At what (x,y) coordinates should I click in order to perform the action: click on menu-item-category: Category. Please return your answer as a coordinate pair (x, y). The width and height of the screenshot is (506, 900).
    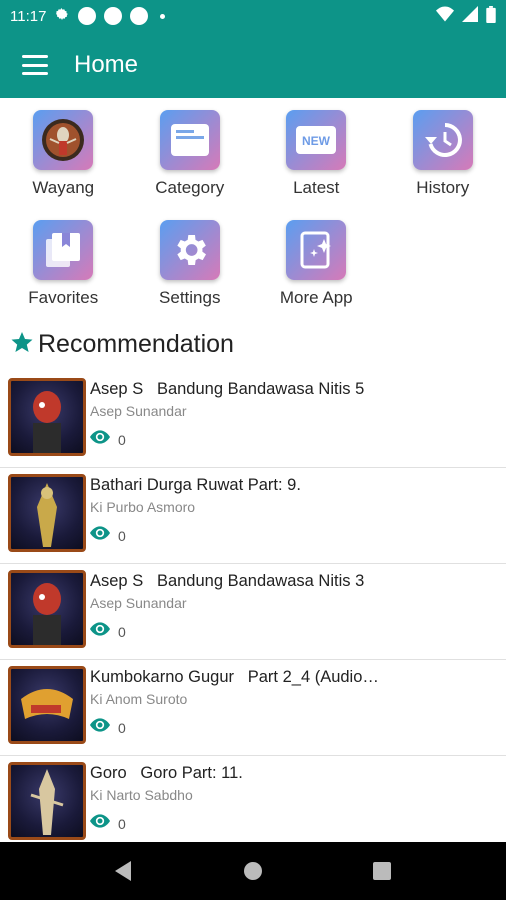
    Looking at the image, I should click on (190, 152).